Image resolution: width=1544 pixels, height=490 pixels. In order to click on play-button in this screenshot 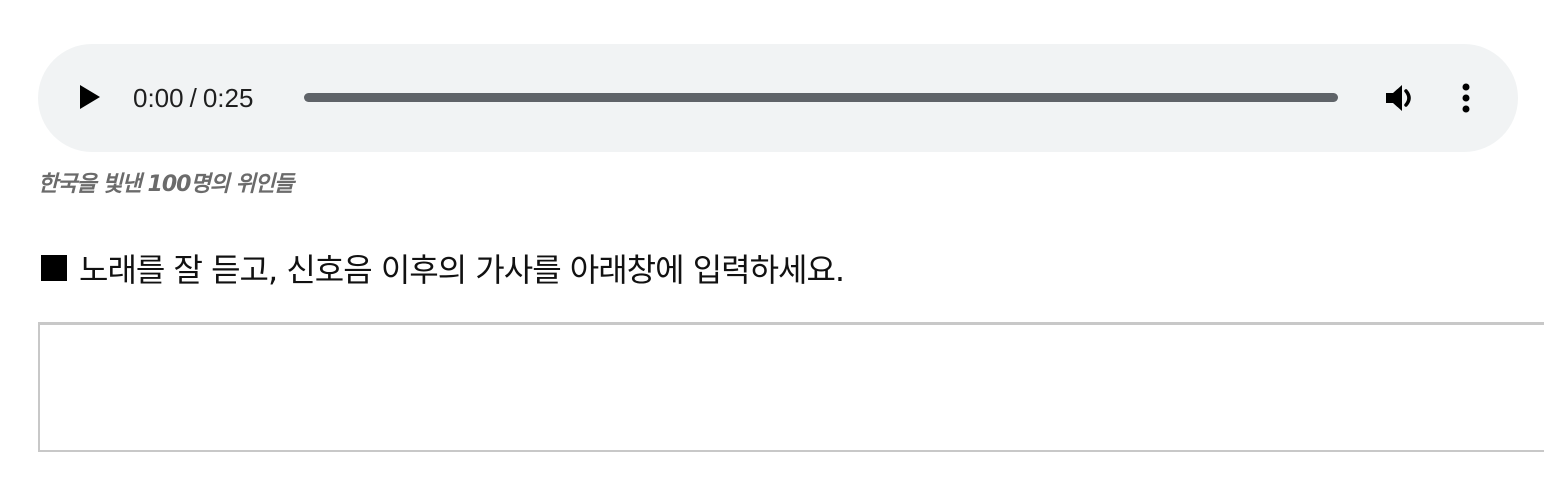, I will do `click(90, 97)`.